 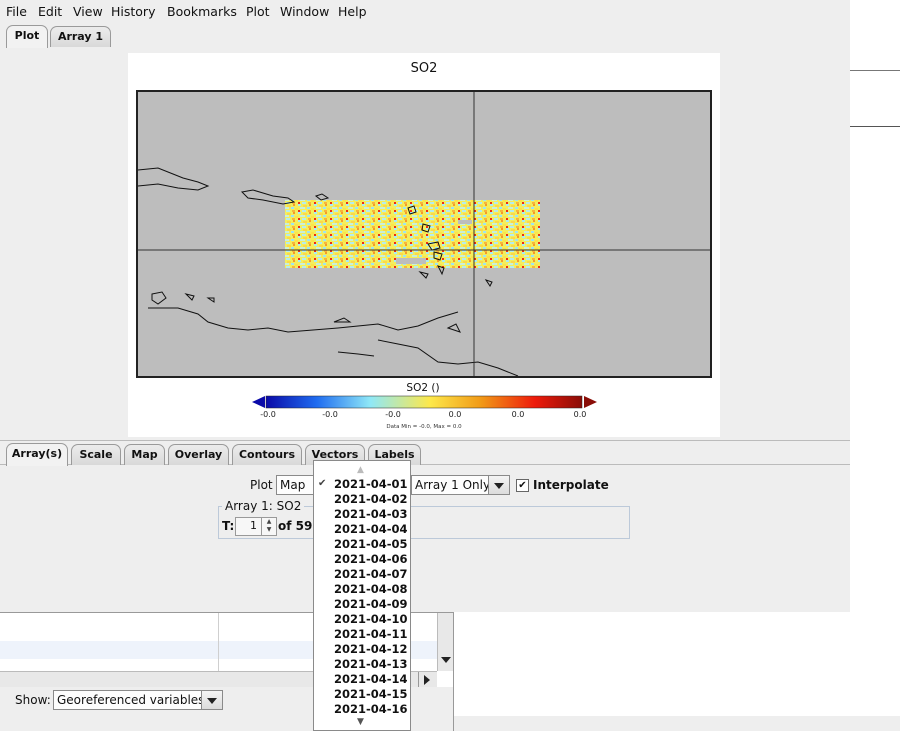 I want to click on dropdown-option: 2021-04-02, so click(x=371, y=499).